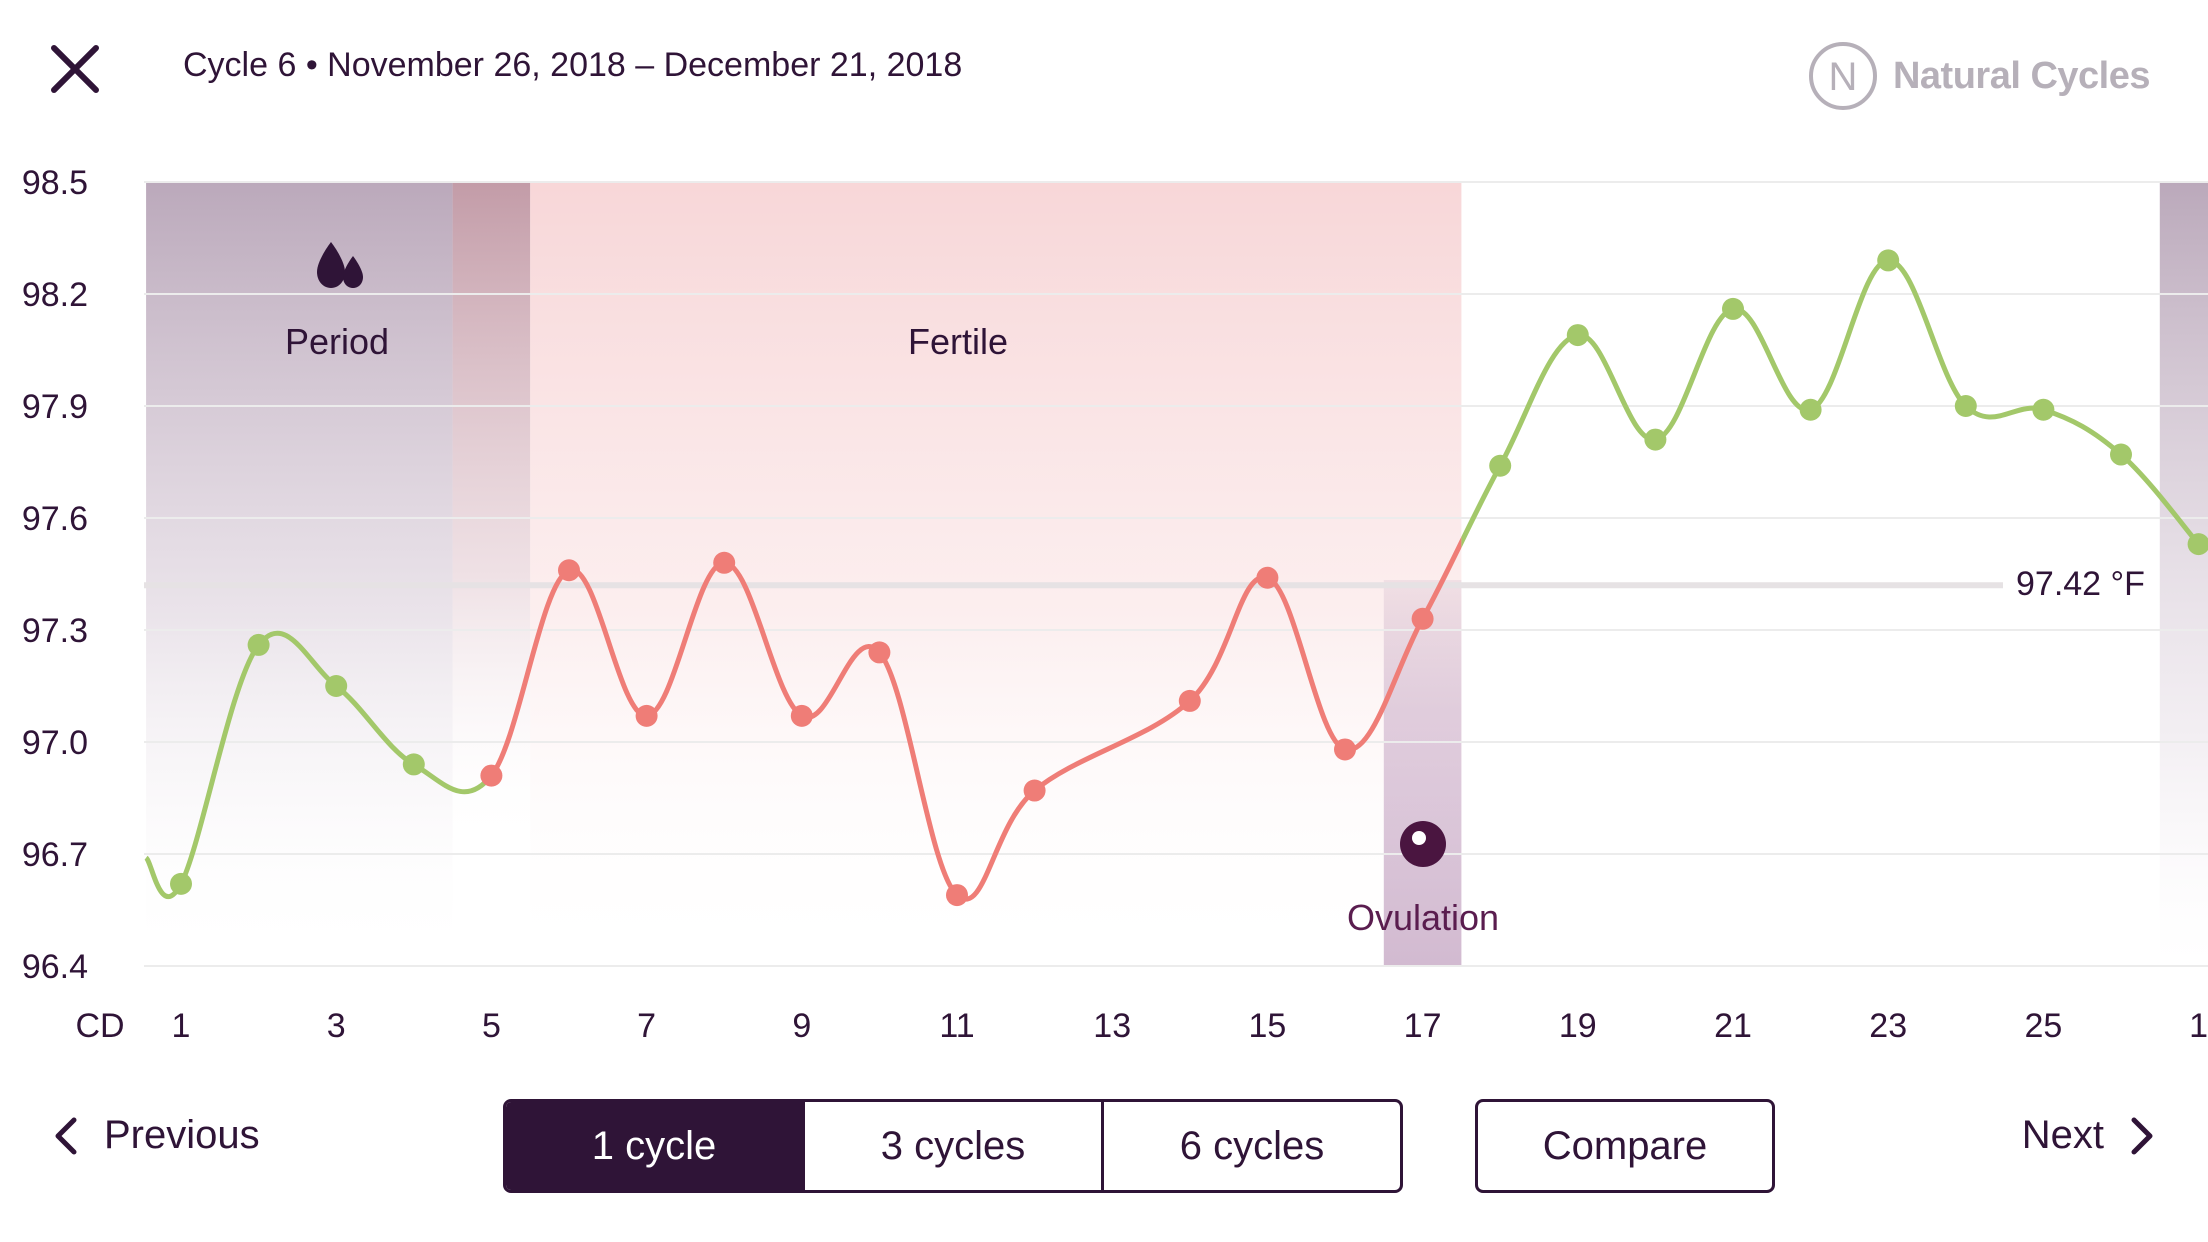 This screenshot has height=1242, width=2208. Describe the element at coordinates (1267, 1026) in the screenshot. I see `x-tick-label: 15` at that location.